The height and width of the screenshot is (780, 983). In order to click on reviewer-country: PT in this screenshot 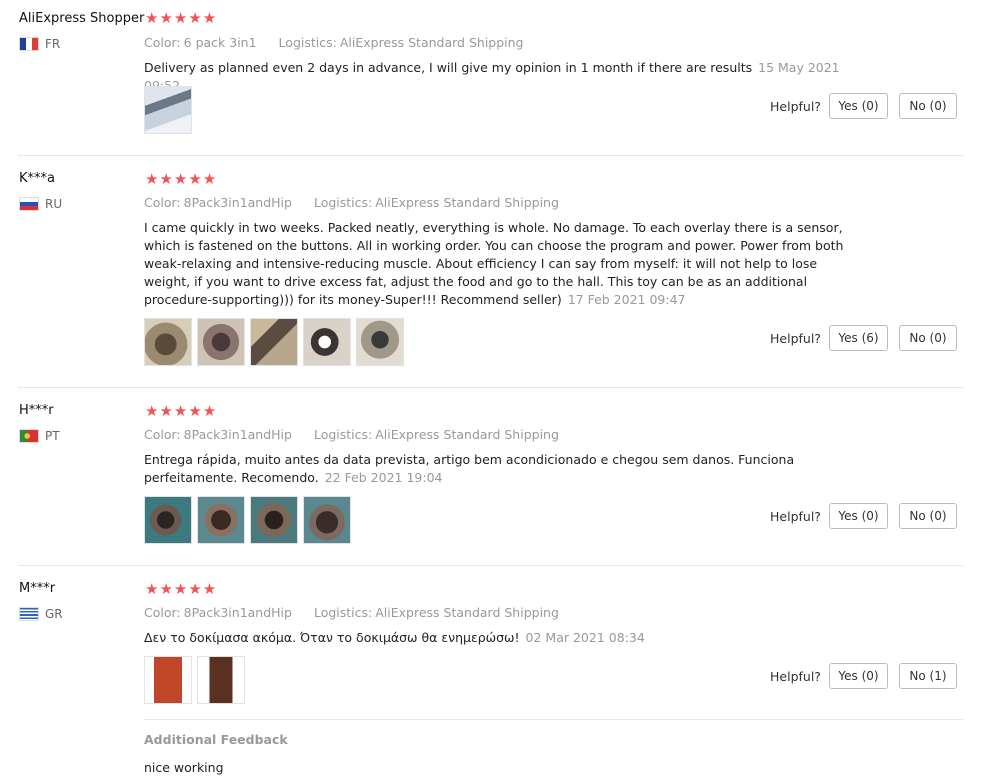, I will do `click(39, 436)`.